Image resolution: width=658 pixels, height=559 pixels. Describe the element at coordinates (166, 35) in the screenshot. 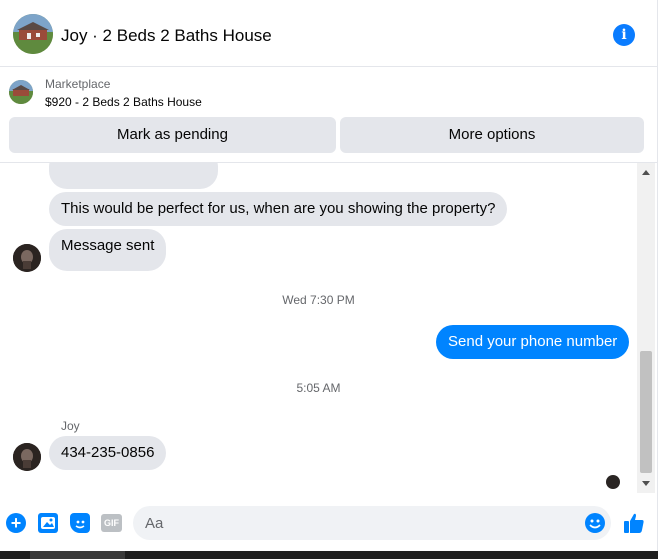

I see `conversation-title: Joy · 2 Beds 2 Baths House` at that location.